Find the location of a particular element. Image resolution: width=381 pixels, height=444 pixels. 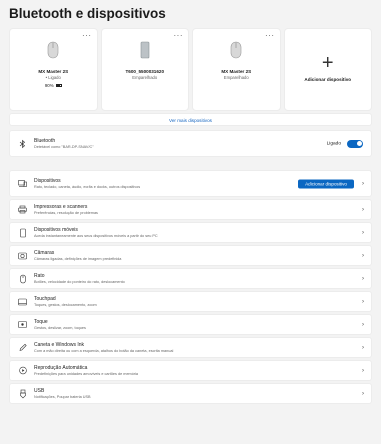

device-card: ··· MX Master 2S Emparelhado is located at coordinates (236, 69).